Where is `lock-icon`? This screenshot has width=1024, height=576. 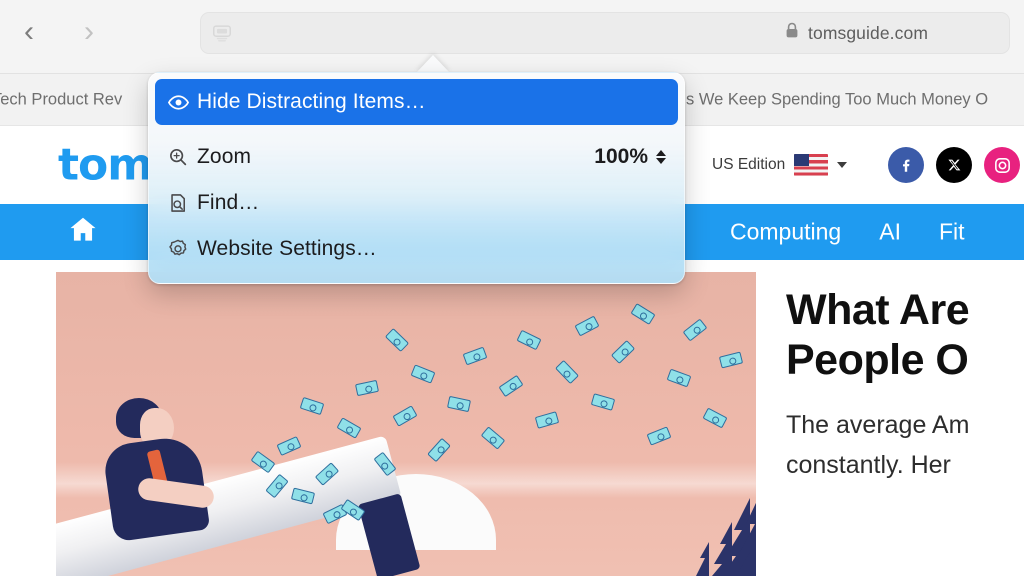
lock-icon is located at coordinates (792, 33).